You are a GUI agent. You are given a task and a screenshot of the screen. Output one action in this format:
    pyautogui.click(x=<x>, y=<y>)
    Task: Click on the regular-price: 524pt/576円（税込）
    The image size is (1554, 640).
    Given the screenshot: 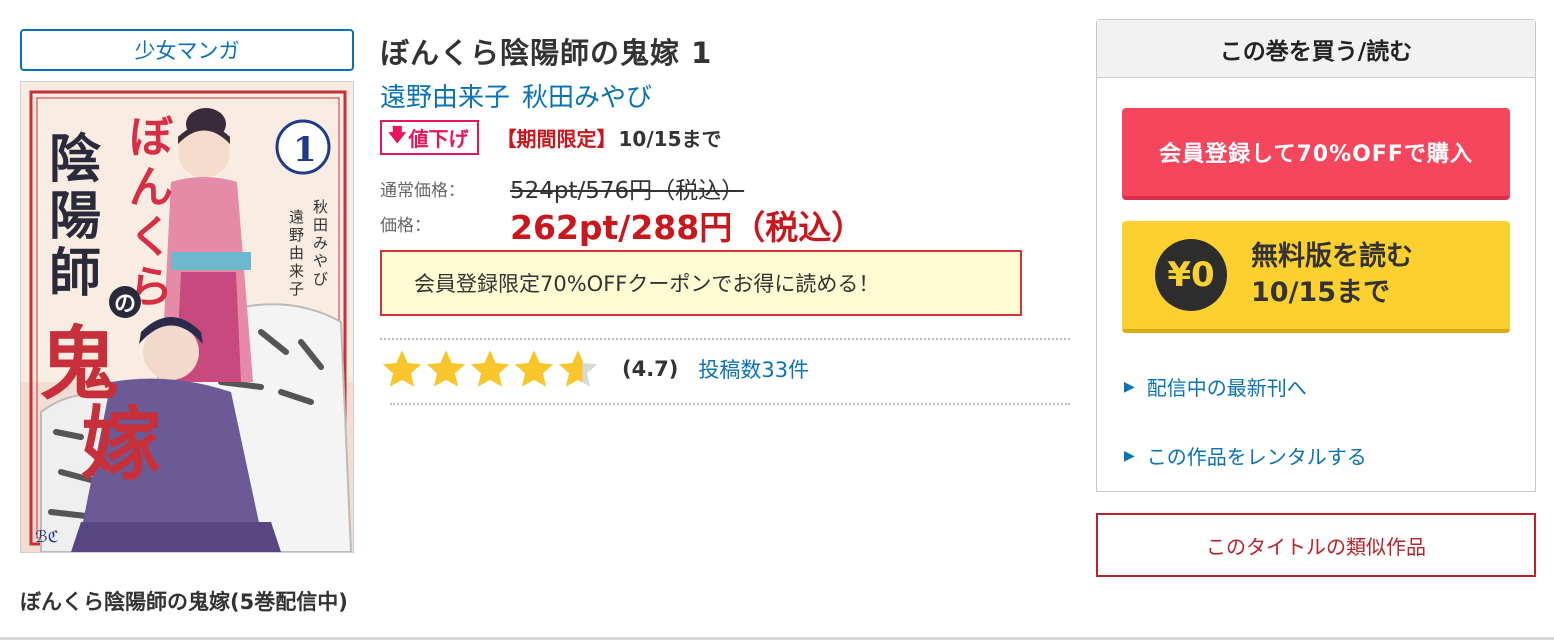 What is the action you would take?
    pyautogui.click(x=627, y=191)
    